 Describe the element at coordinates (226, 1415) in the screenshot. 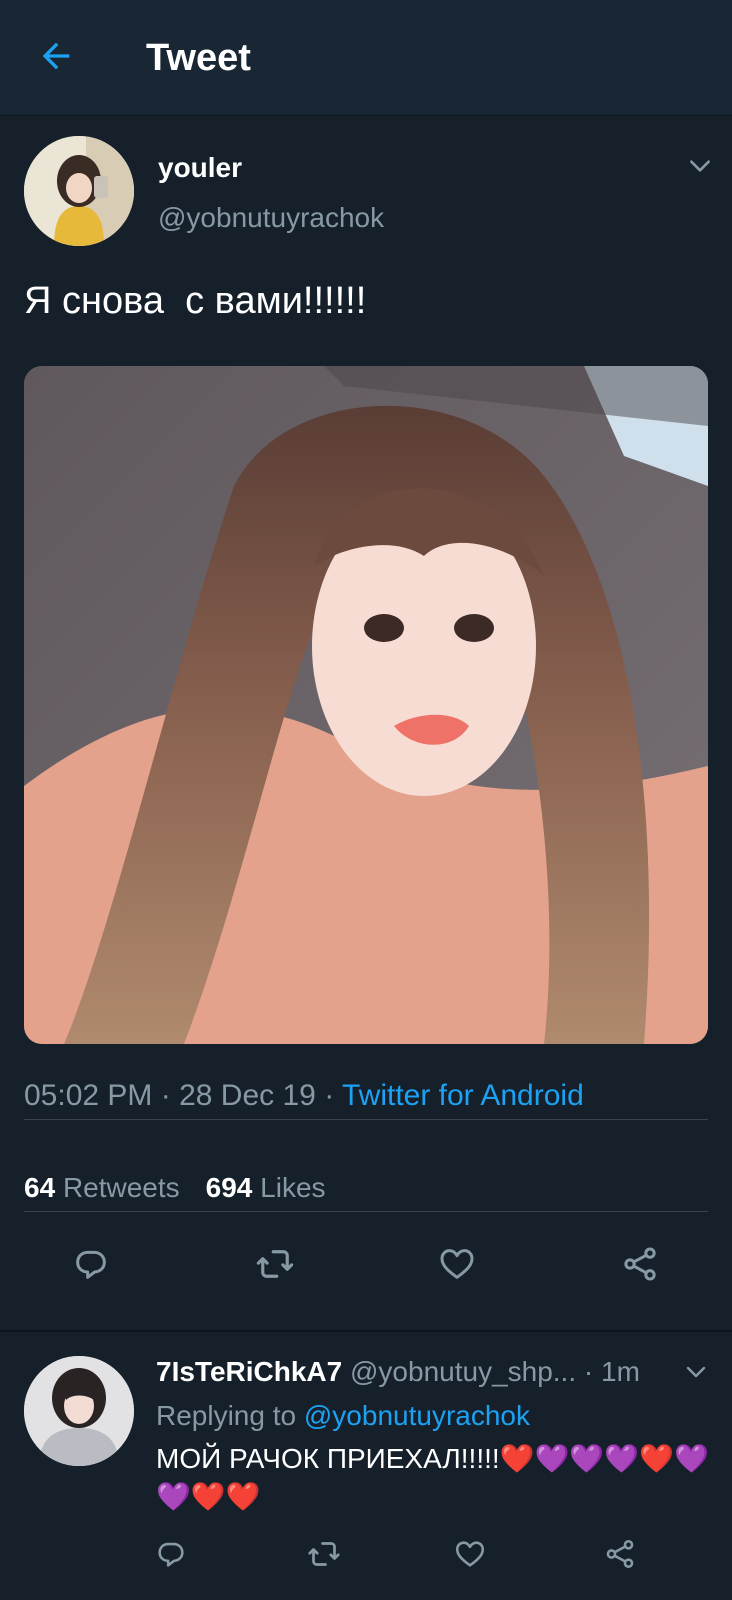

I see `replying-label: Replying to` at that location.